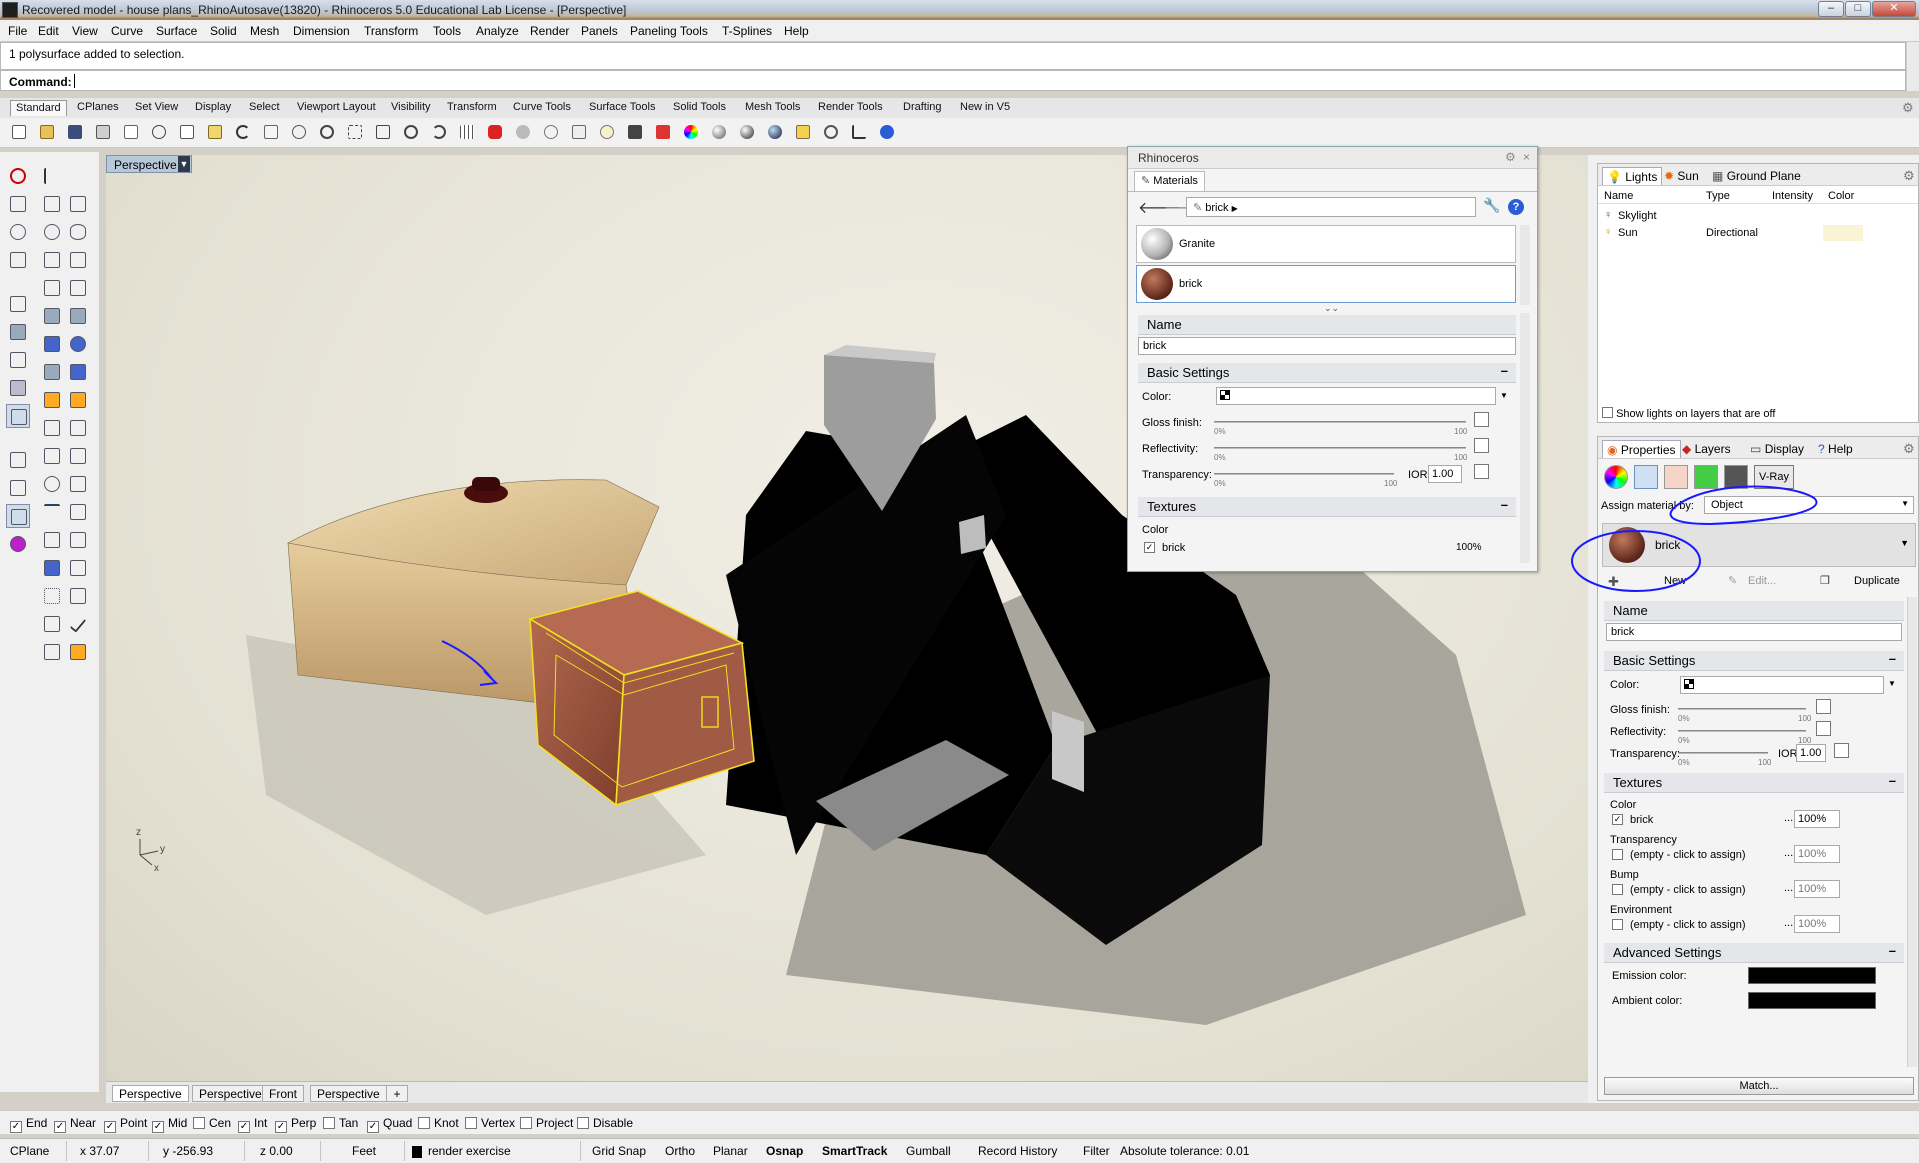 The image size is (1919, 1163). I want to click on material-list-scrollbar, so click(1525, 265).